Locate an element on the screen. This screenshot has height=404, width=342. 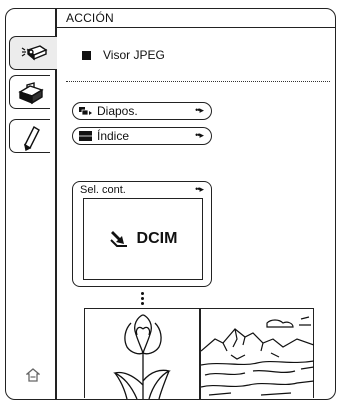
pen-icon is located at coordinates (32, 138).